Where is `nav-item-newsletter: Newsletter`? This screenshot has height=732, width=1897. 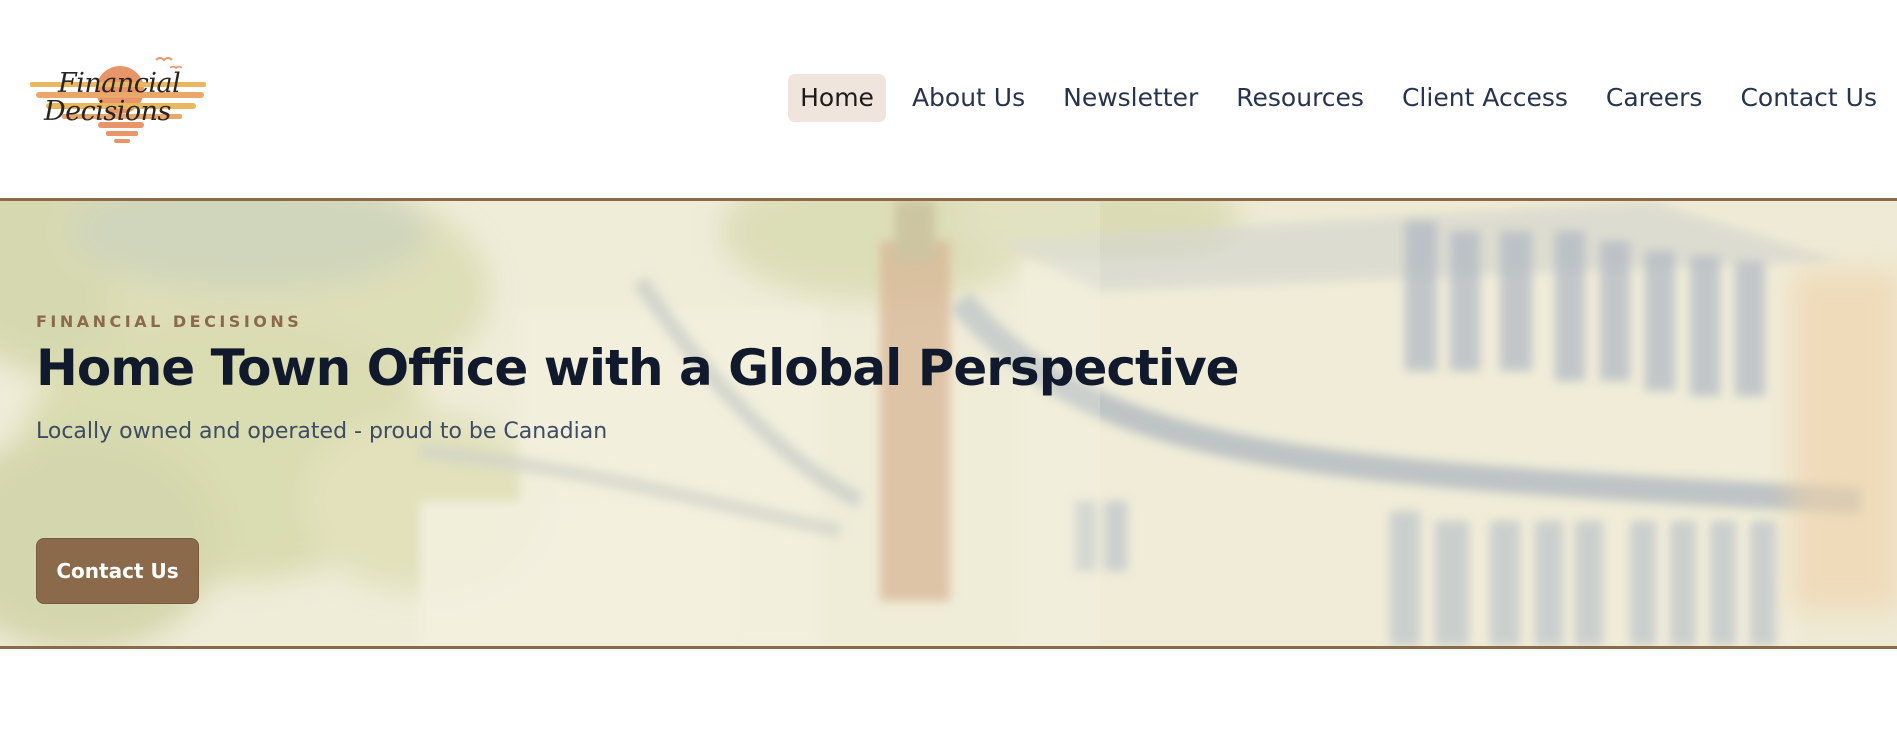 nav-item-newsletter: Newsletter is located at coordinates (1130, 98).